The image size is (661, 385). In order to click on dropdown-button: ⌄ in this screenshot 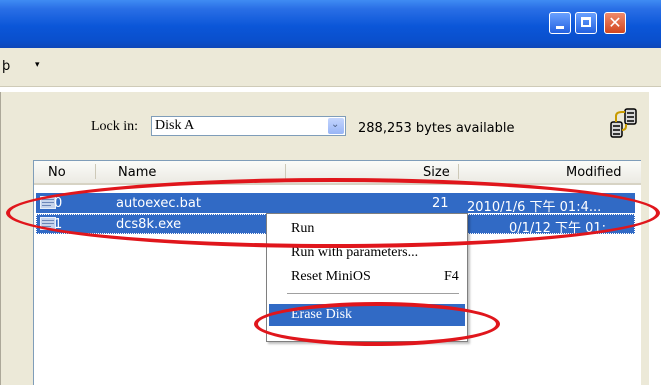, I will do `click(336, 126)`.